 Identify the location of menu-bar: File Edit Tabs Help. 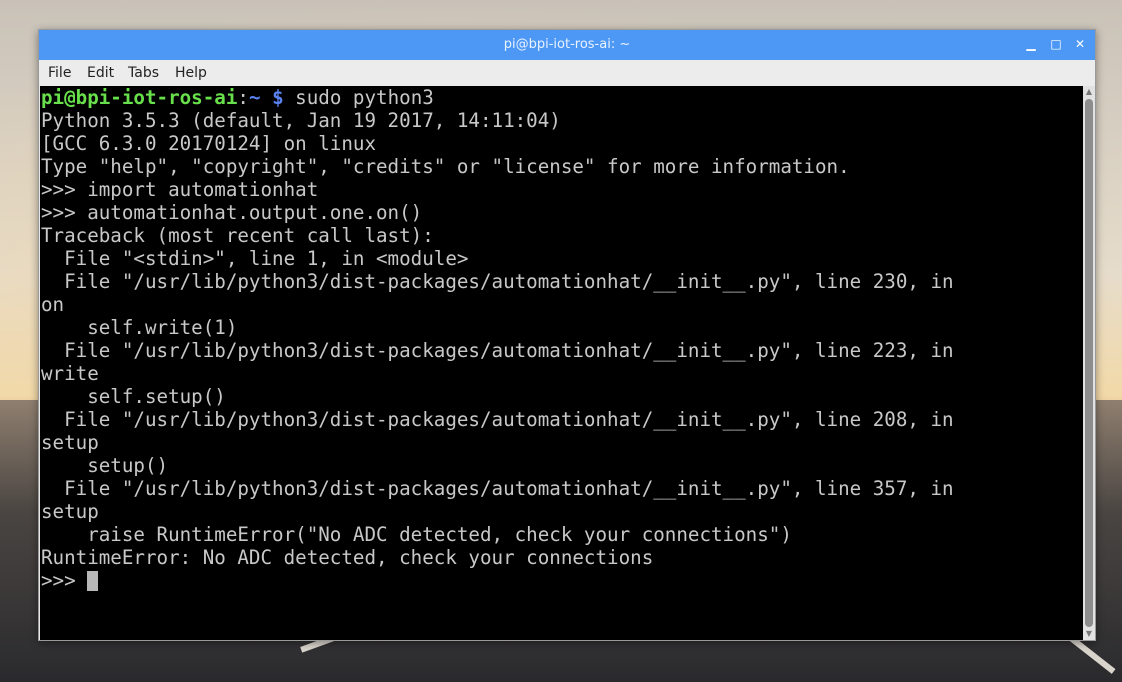
(567, 73).